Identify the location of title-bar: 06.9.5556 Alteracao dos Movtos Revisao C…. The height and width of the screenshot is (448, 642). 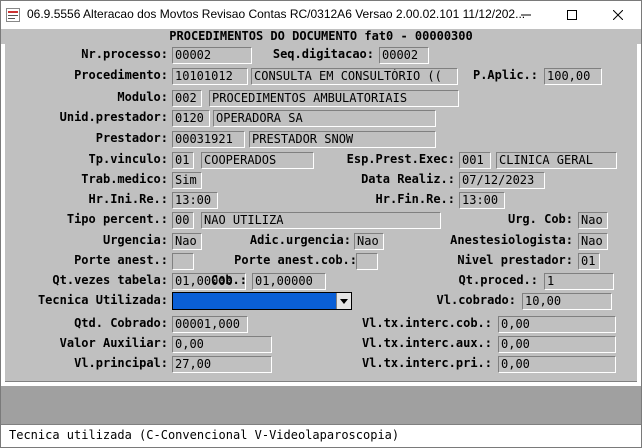
(321, 15).